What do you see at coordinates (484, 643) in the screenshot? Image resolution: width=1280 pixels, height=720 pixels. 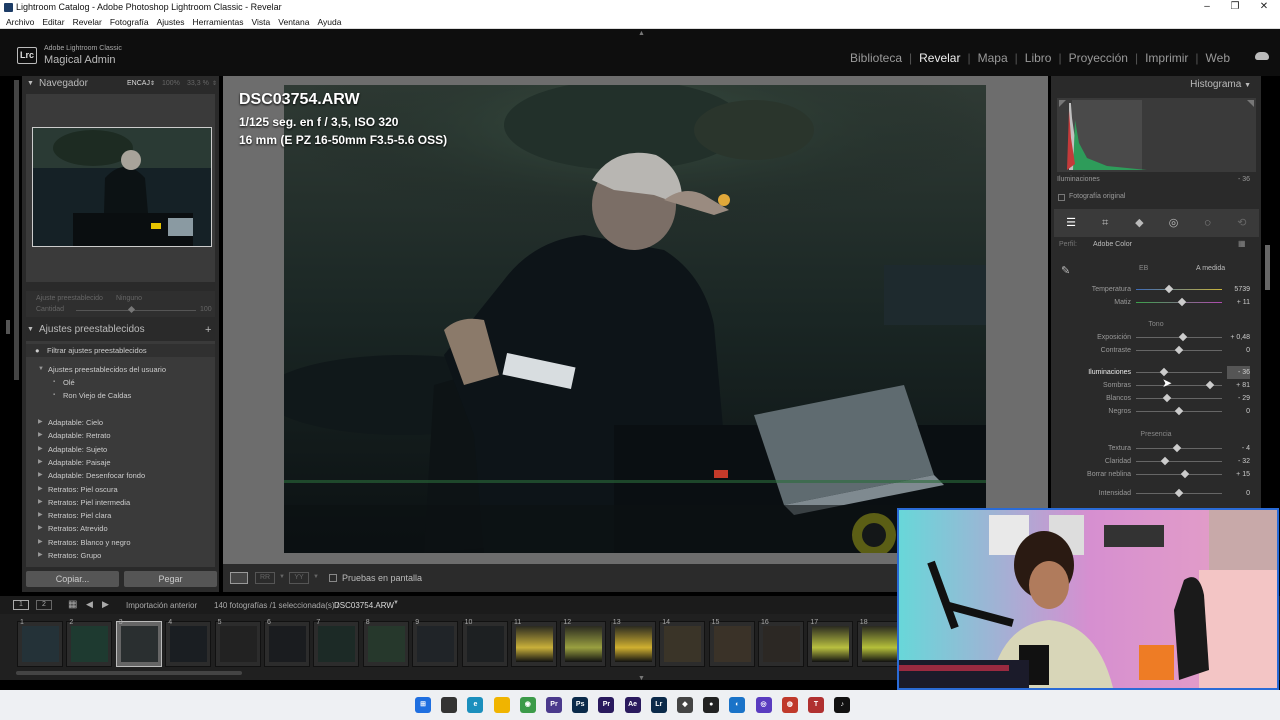 I see `filmstrip-thumbnail: 10` at bounding box center [484, 643].